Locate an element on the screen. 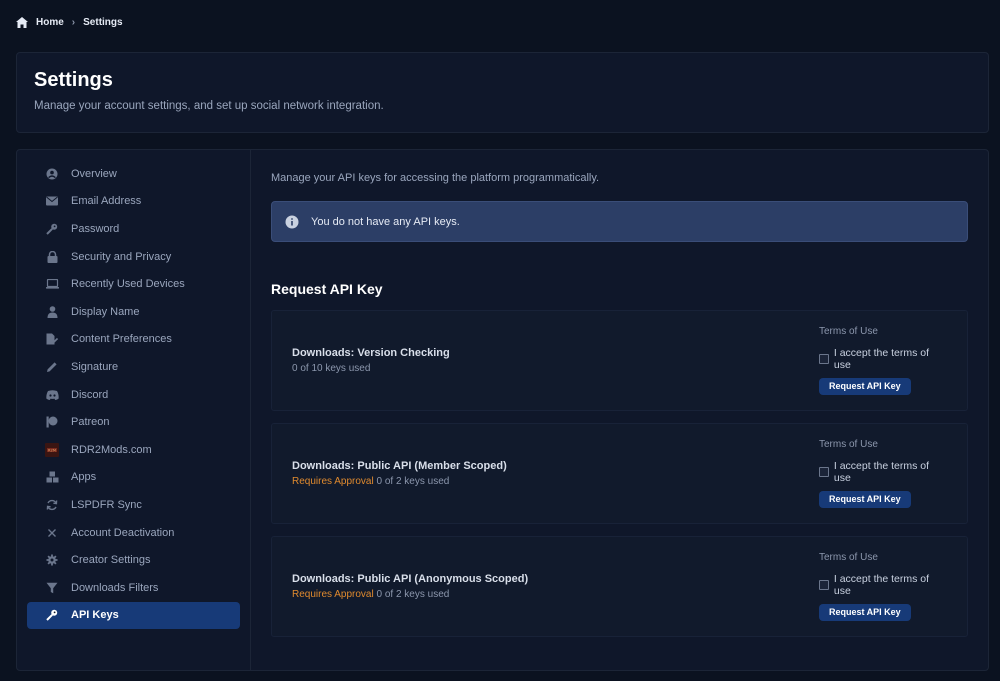 The image size is (1000, 681). sidebar-item-password: Password is located at coordinates (133, 229).